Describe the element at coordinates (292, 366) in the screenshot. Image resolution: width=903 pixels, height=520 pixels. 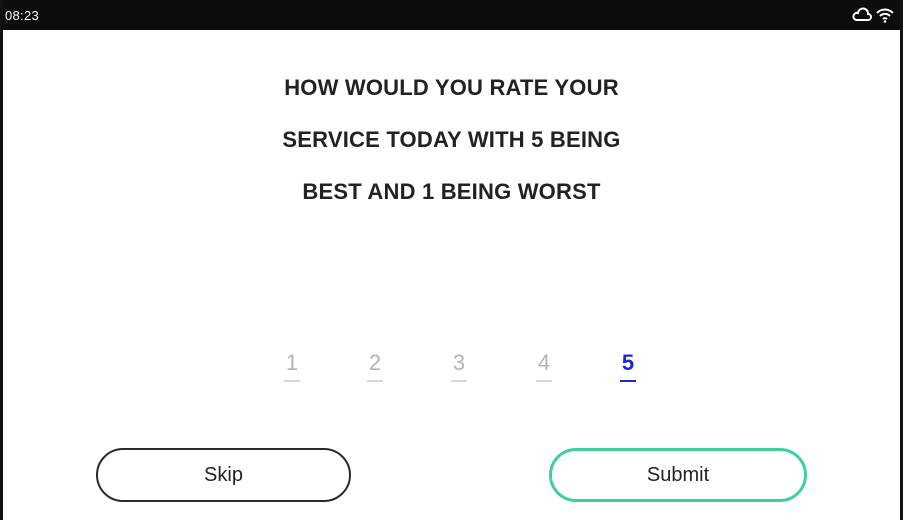
I see `rating-option-1: 1` at that location.